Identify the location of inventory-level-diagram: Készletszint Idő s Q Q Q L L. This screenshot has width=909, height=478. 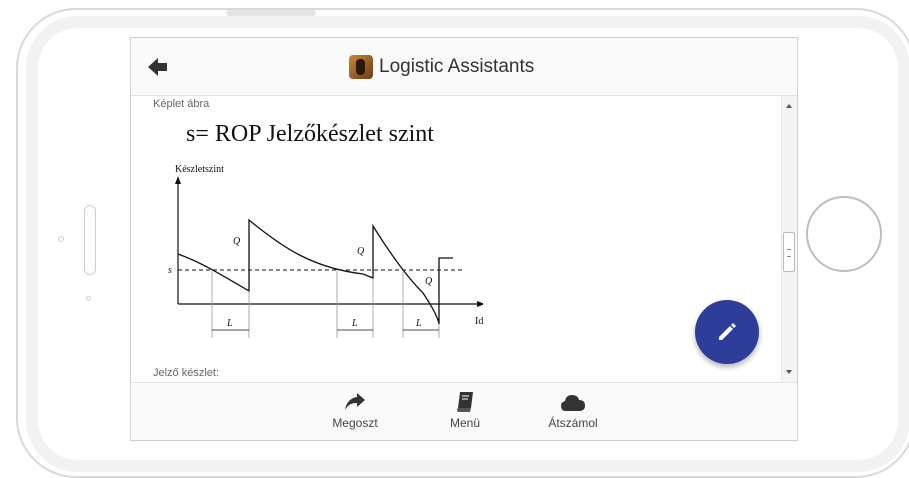
(325, 251).